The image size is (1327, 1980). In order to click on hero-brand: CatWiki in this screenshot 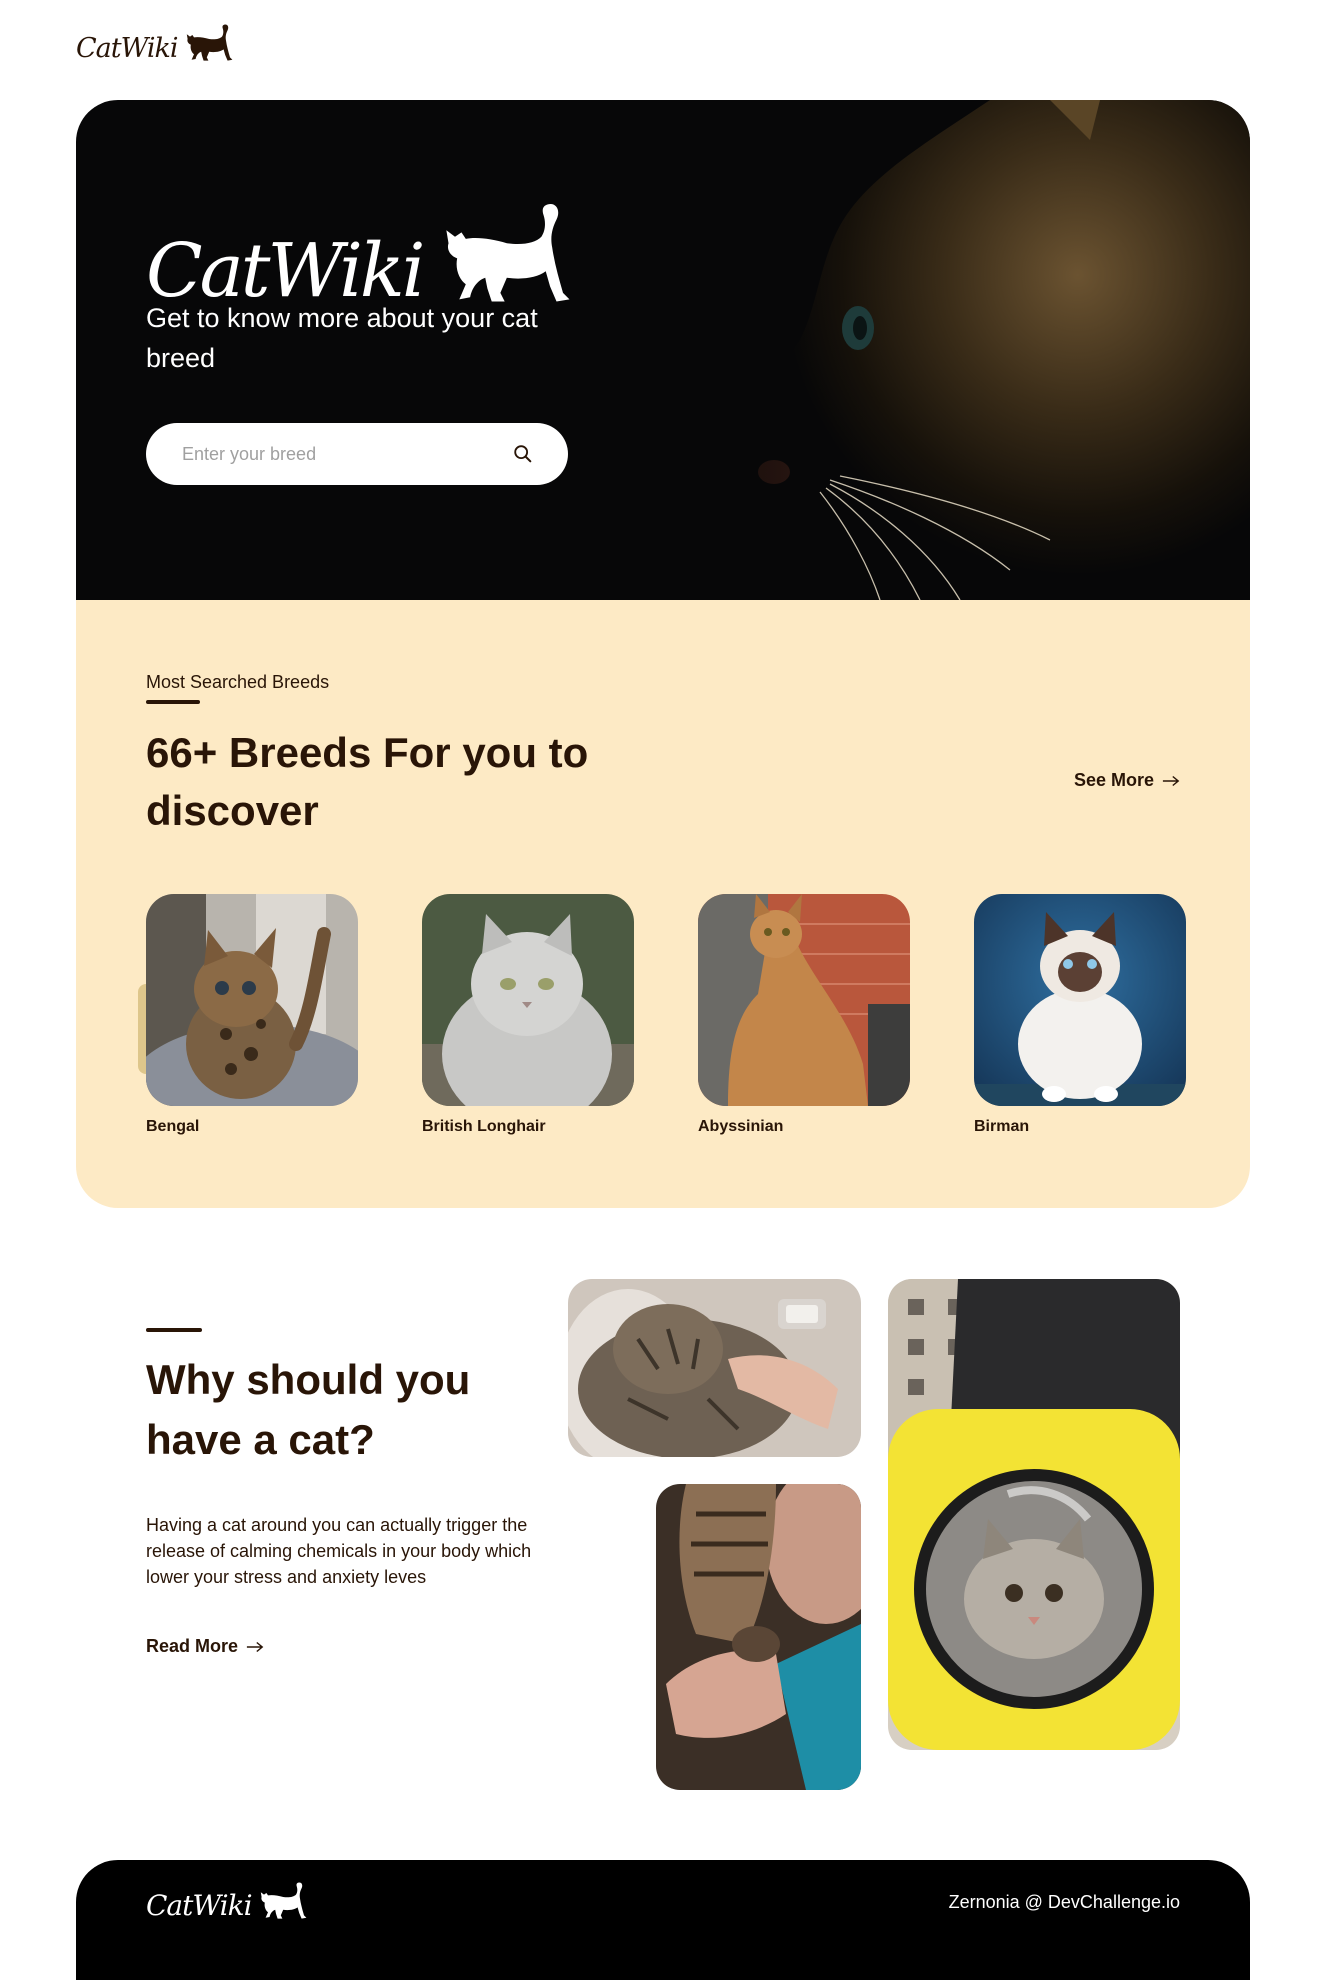, I will do `click(360, 254)`.